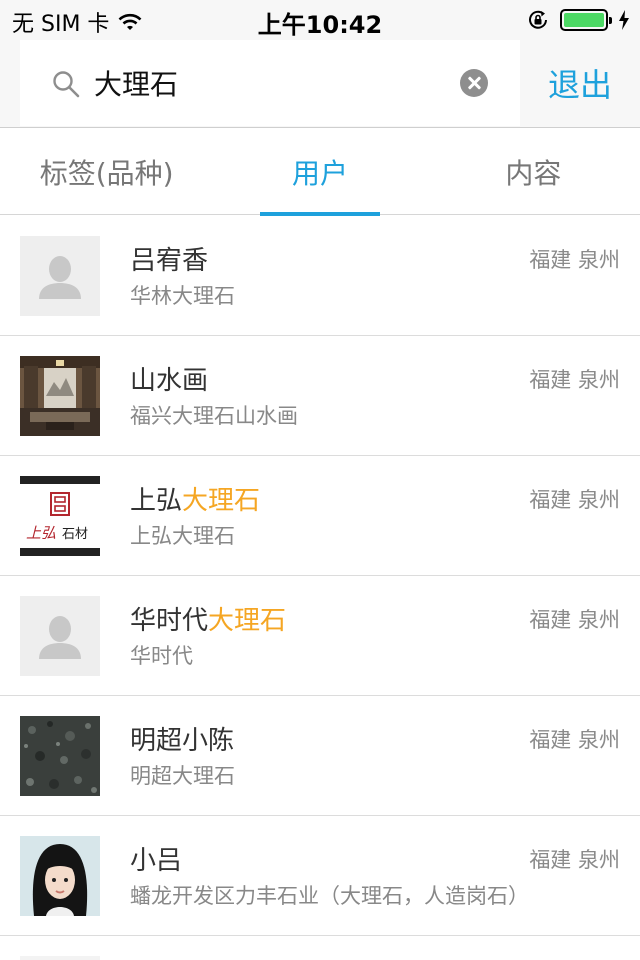  Describe the element at coordinates (208, 621) in the screenshot. I see `user-name: 华时代大理石` at that location.